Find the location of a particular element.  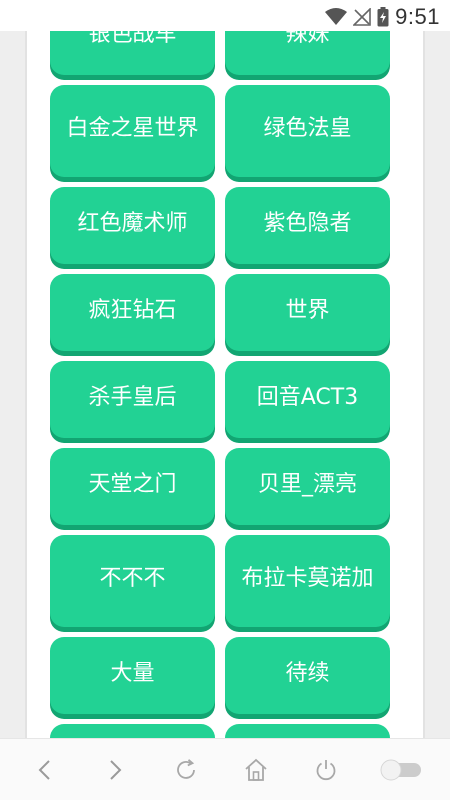

stand-button-echoes-act3: 回音ACT3 is located at coordinates (307, 399).